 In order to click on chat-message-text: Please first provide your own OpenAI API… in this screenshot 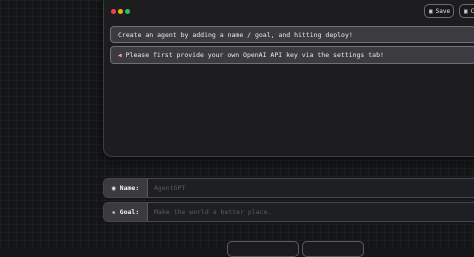, I will do `click(254, 55)`.